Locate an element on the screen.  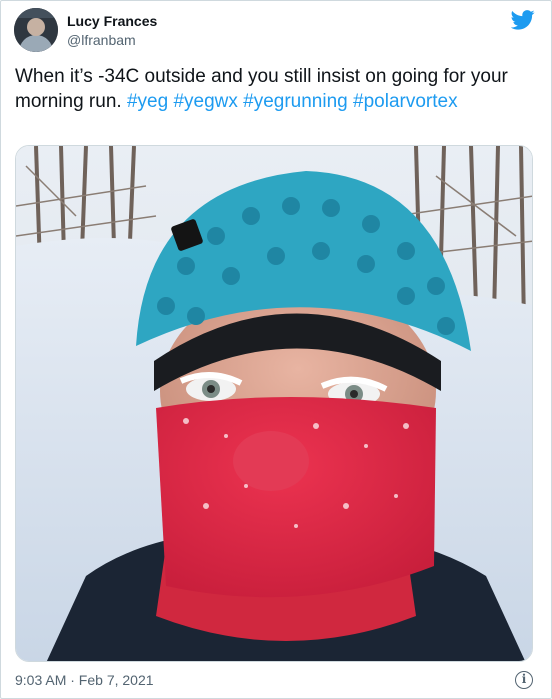
author-handle: @lfranbam is located at coordinates (101, 40).